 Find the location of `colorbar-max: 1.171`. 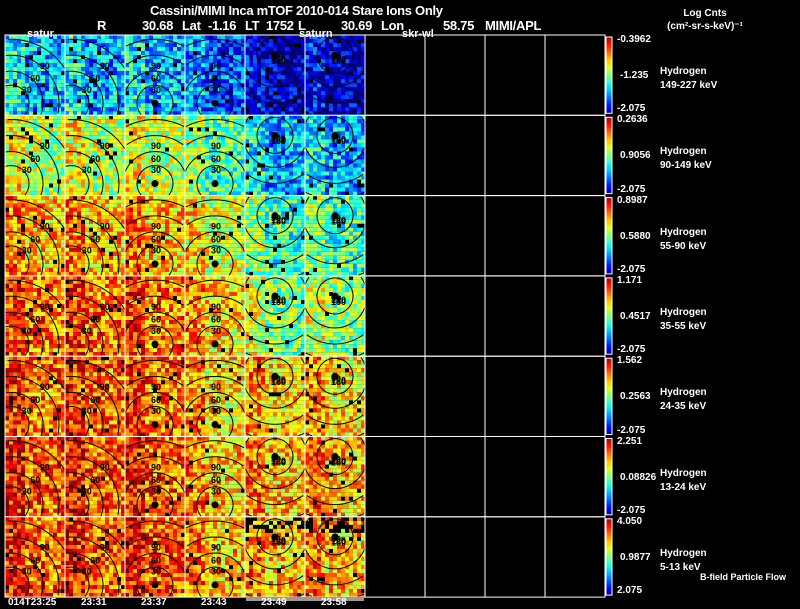

colorbar-max: 1.171 is located at coordinates (630, 280).